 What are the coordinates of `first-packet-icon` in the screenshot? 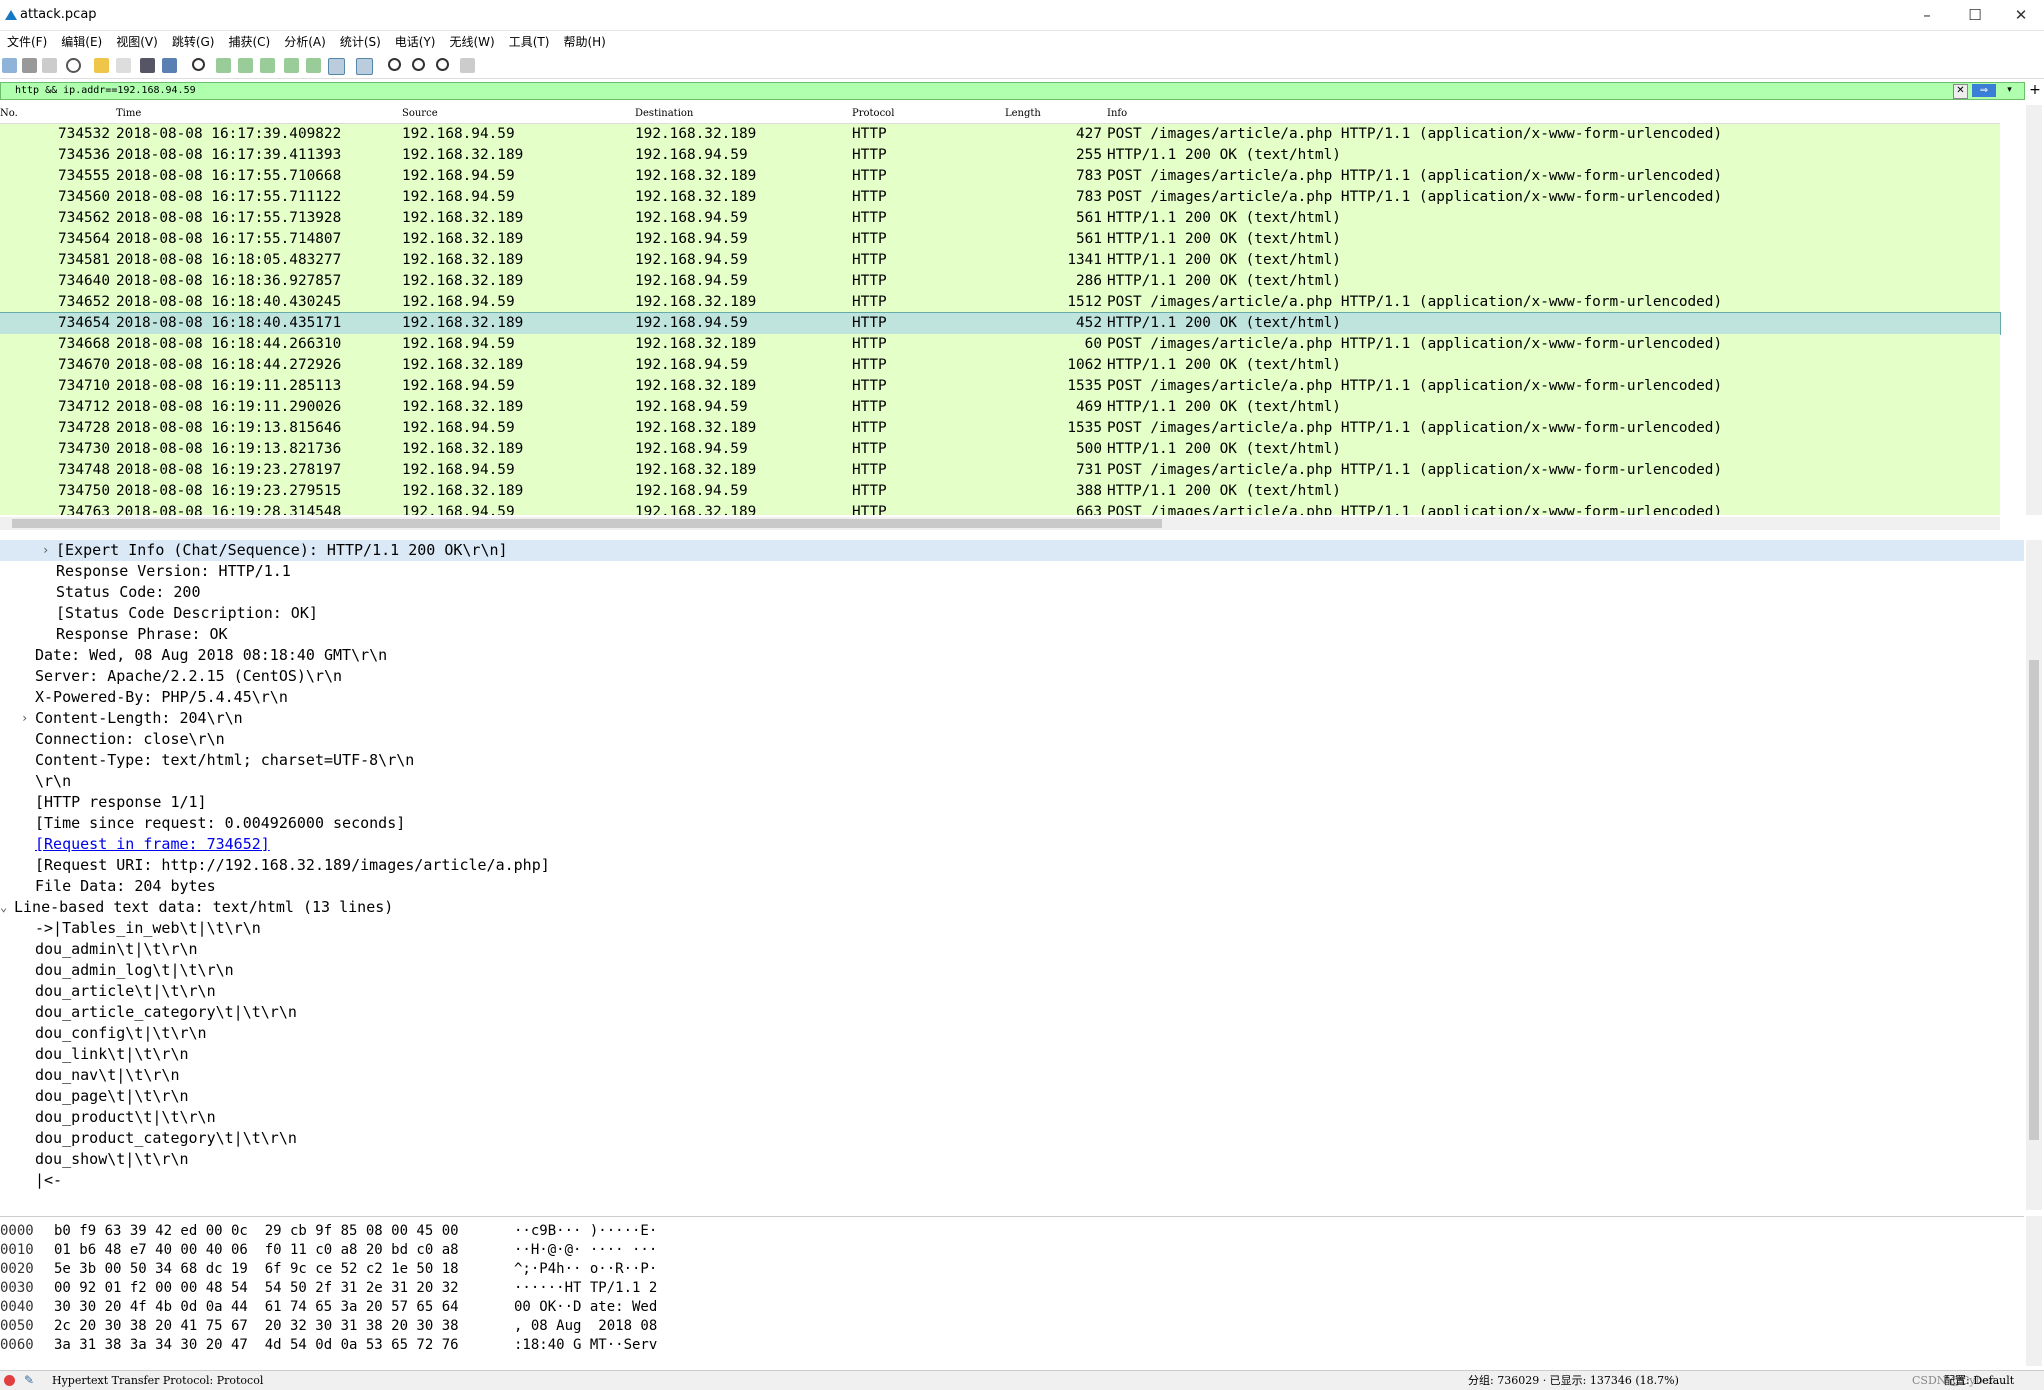 It's located at (291, 65).